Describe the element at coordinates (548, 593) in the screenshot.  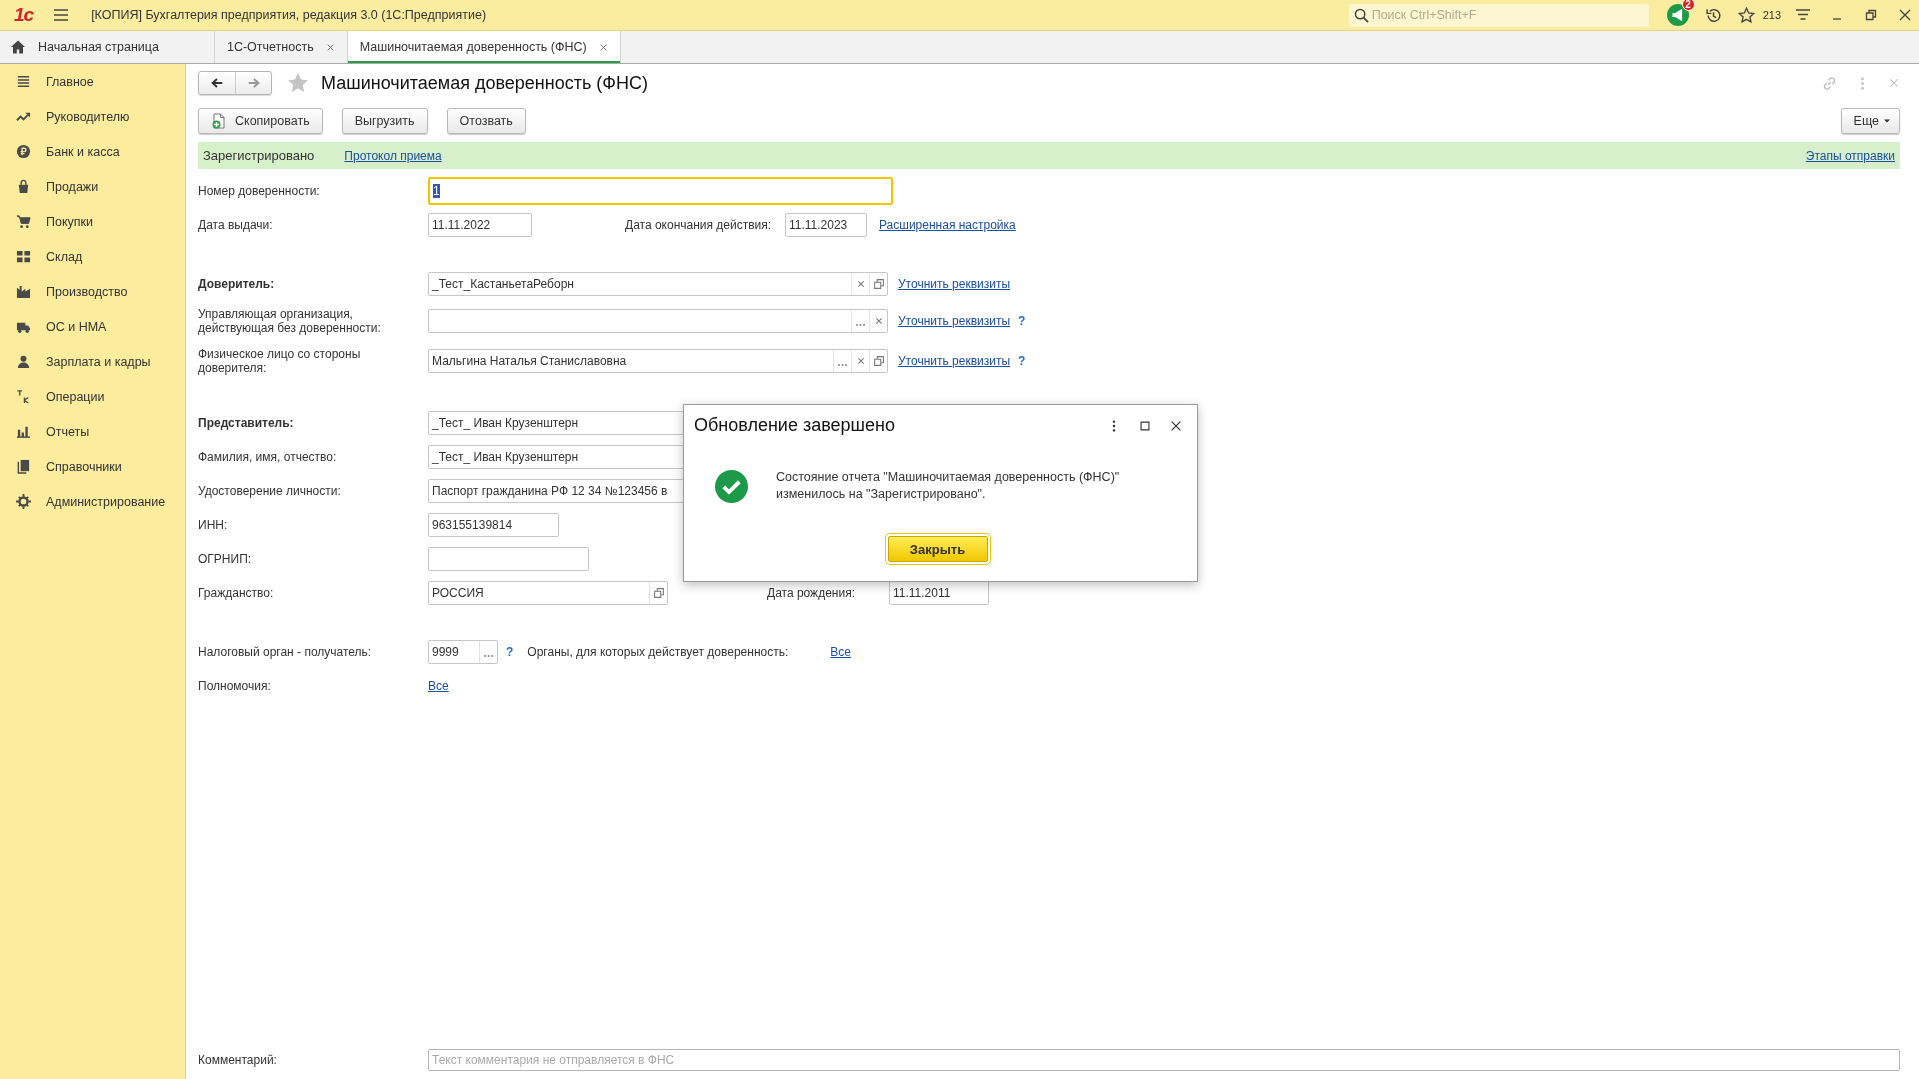
I see `input-field: РОССИЯ` at that location.